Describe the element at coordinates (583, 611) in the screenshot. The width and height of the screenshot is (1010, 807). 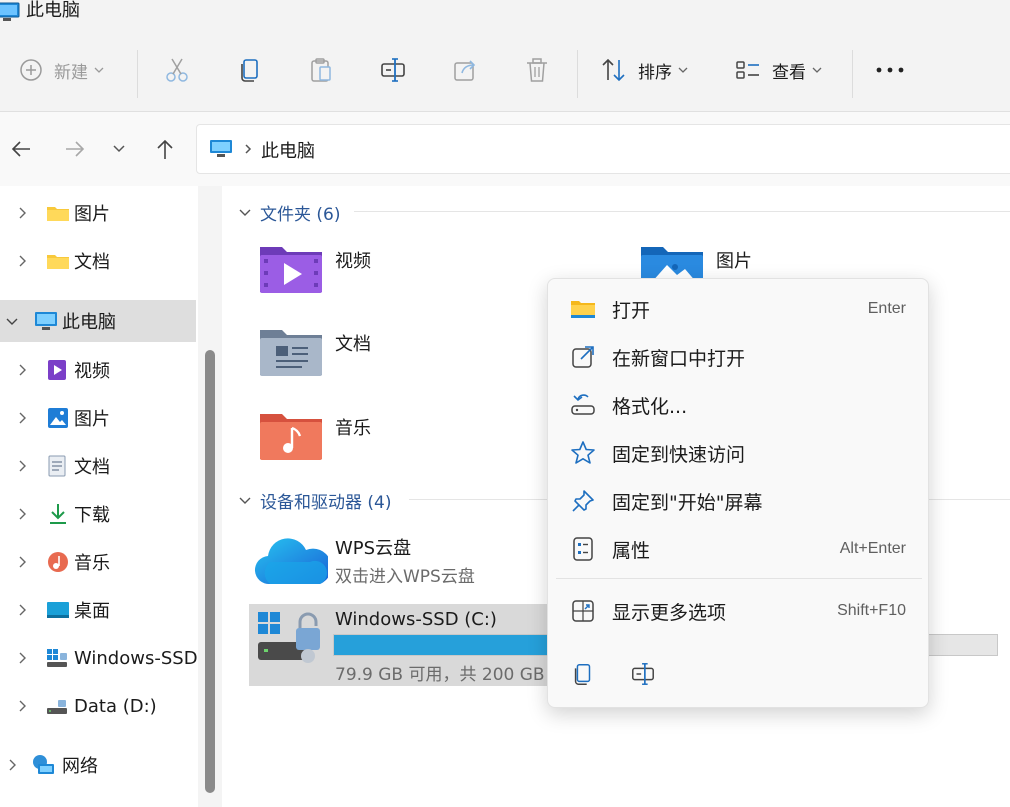
I see `show-more-options-icon` at that location.